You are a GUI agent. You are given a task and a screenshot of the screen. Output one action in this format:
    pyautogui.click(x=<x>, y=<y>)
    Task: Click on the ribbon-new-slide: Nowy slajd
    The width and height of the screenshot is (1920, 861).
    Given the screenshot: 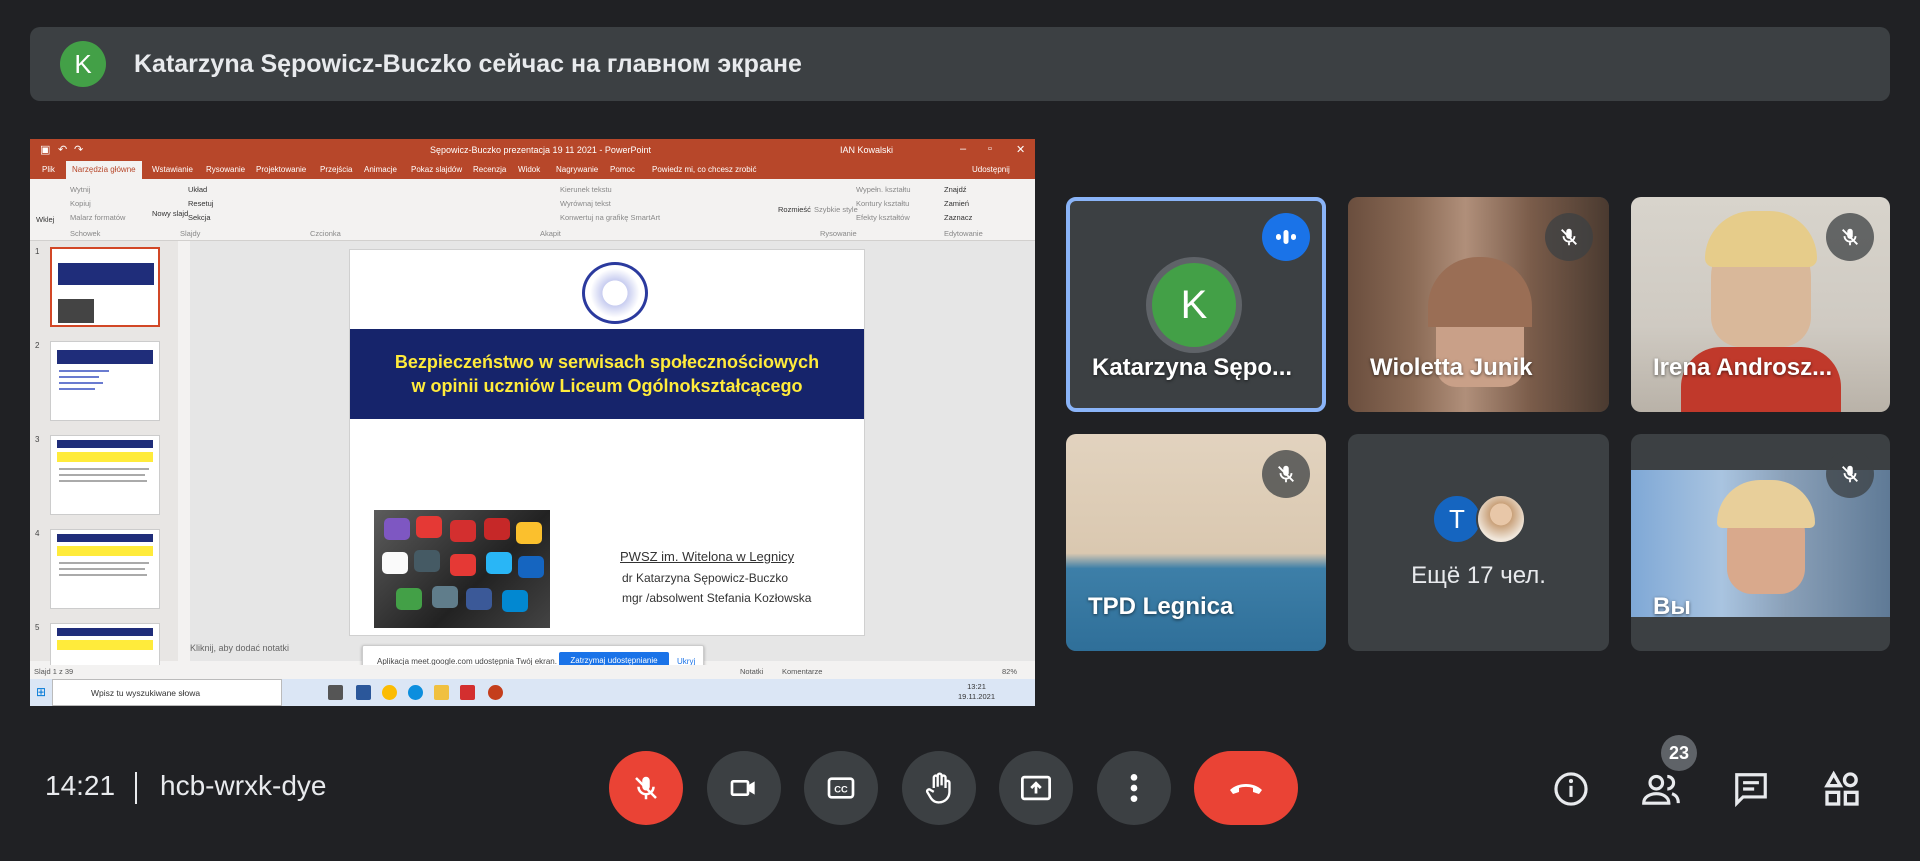 What is the action you would take?
    pyautogui.click(x=170, y=213)
    